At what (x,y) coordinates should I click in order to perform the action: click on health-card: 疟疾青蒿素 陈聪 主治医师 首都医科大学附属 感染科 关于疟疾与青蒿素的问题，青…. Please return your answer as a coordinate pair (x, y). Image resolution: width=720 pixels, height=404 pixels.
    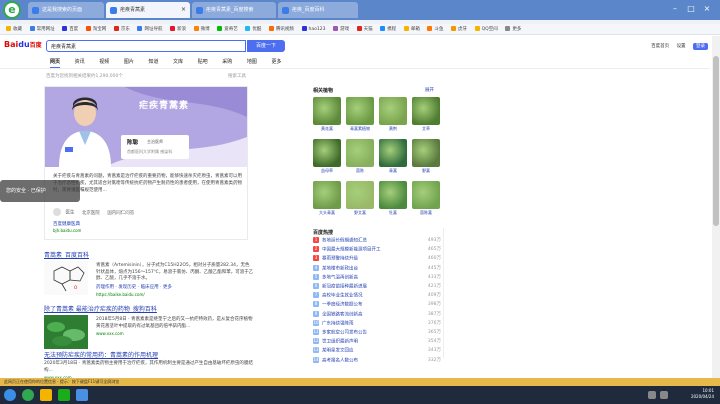
    Looking at the image, I should click on (146, 163).